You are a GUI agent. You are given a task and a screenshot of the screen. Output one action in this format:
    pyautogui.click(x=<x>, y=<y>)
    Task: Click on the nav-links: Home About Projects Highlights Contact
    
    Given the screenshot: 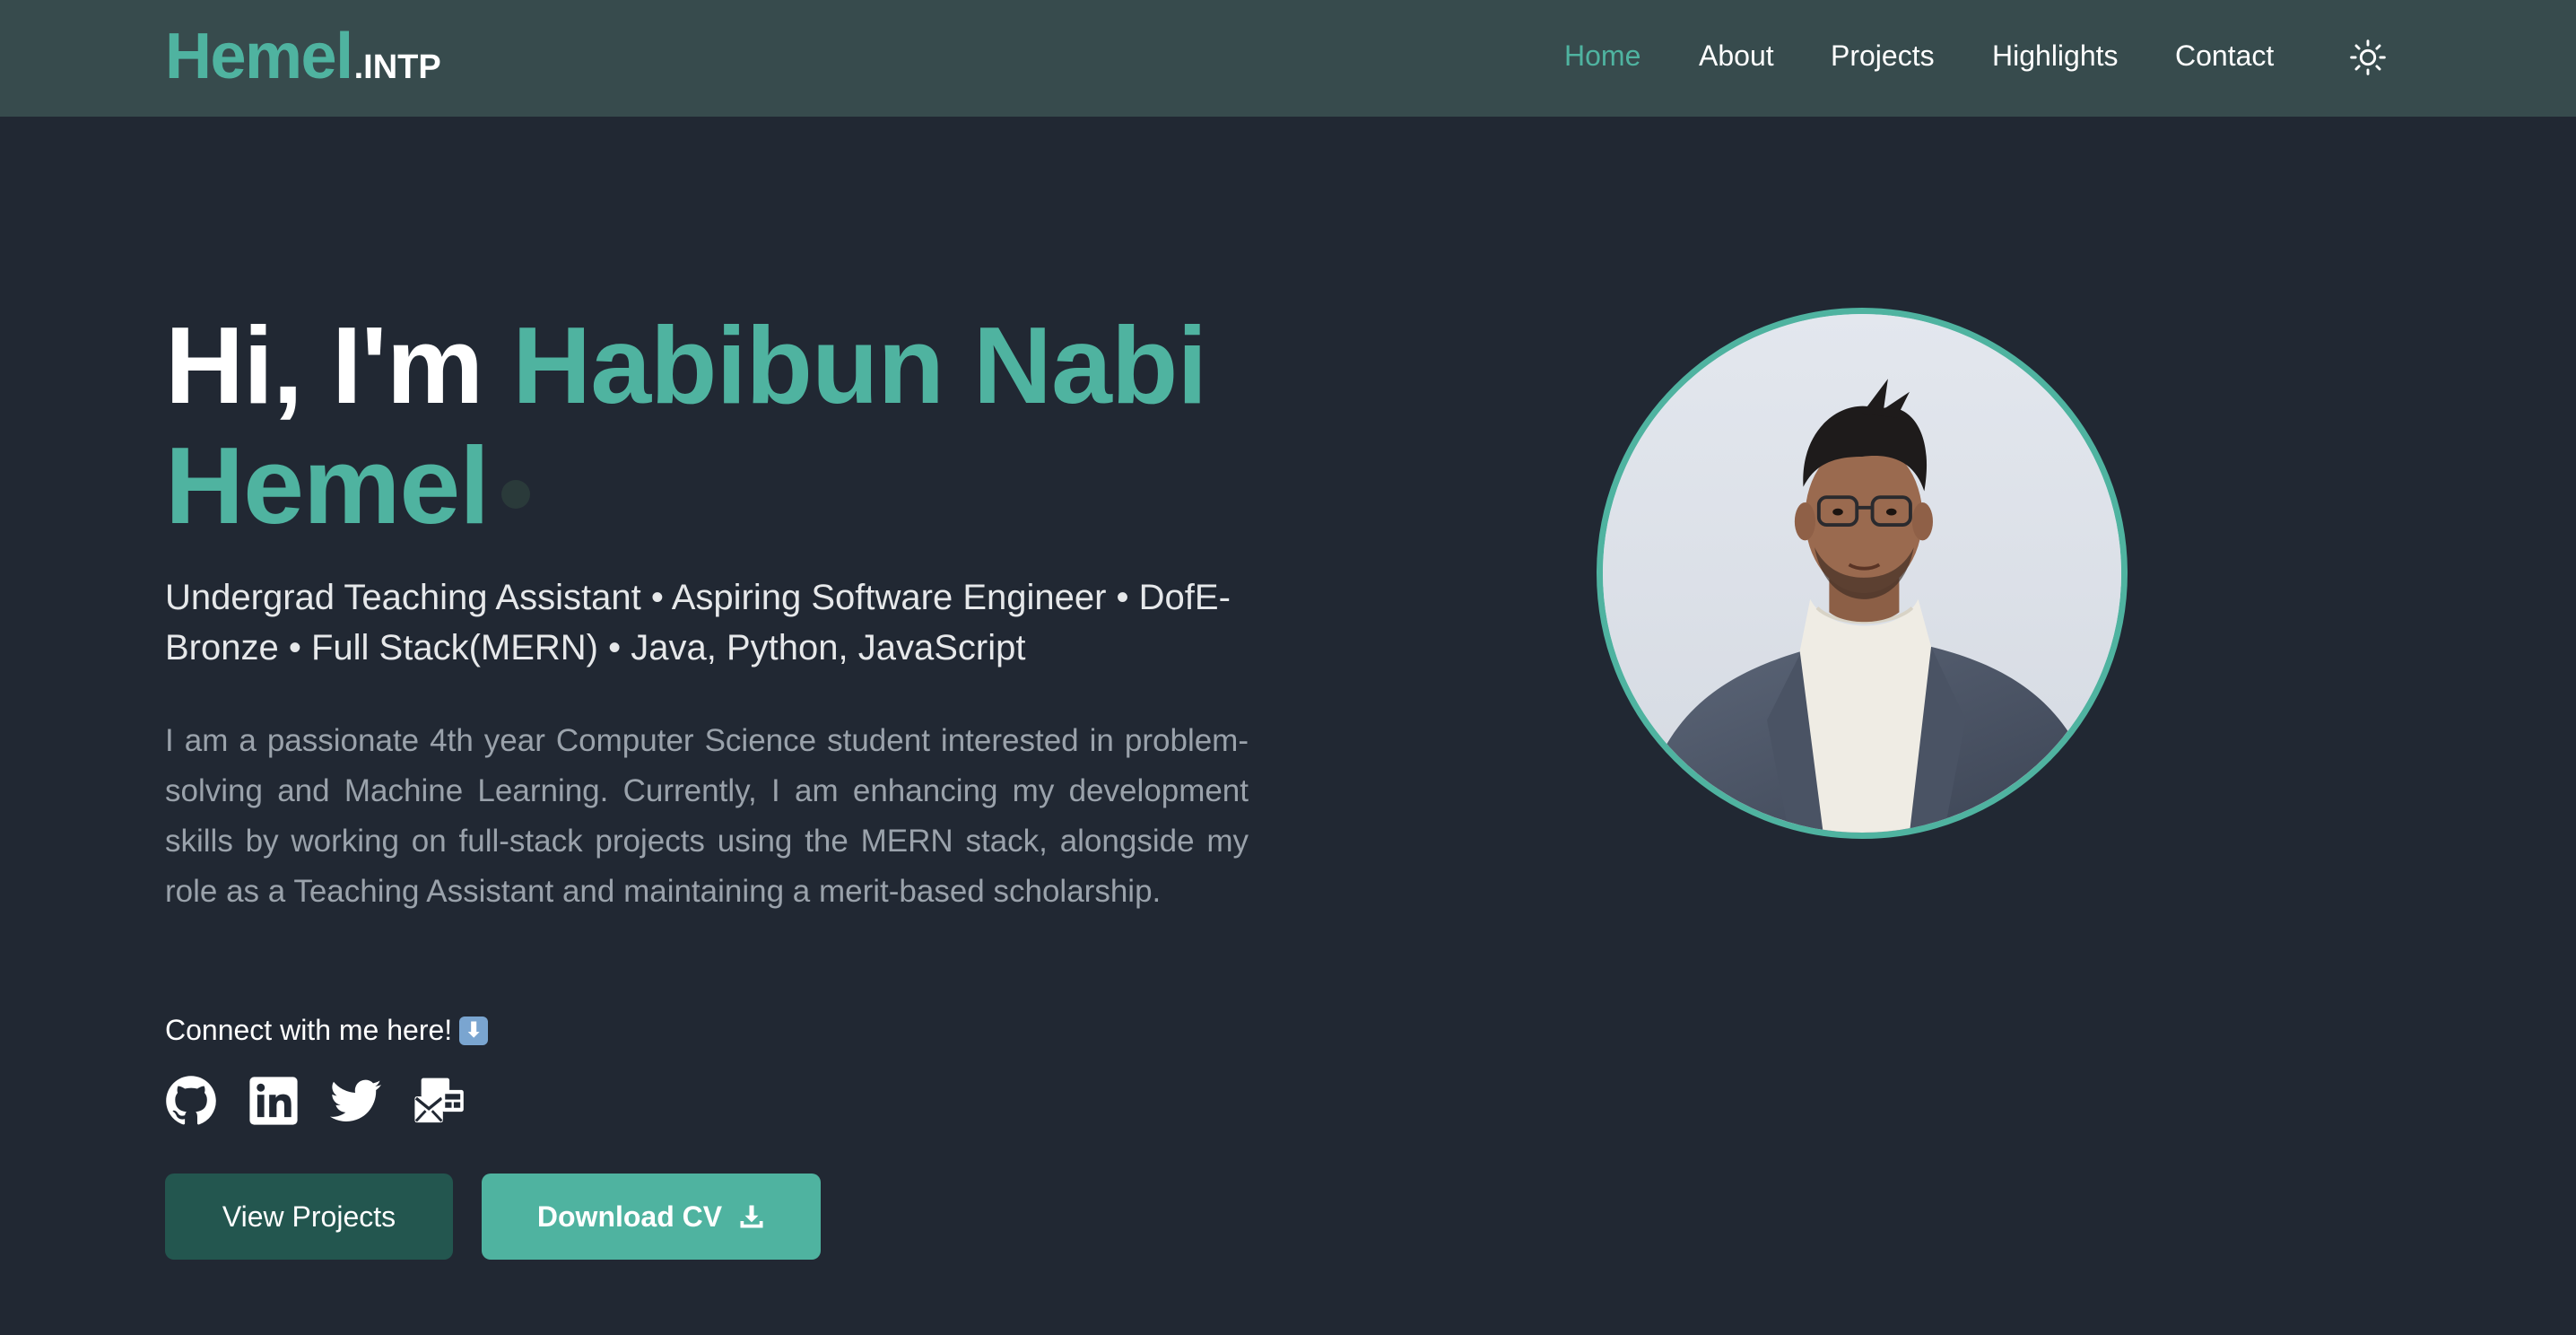 What is the action you would take?
    pyautogui.click(x=1288, y=59)
    